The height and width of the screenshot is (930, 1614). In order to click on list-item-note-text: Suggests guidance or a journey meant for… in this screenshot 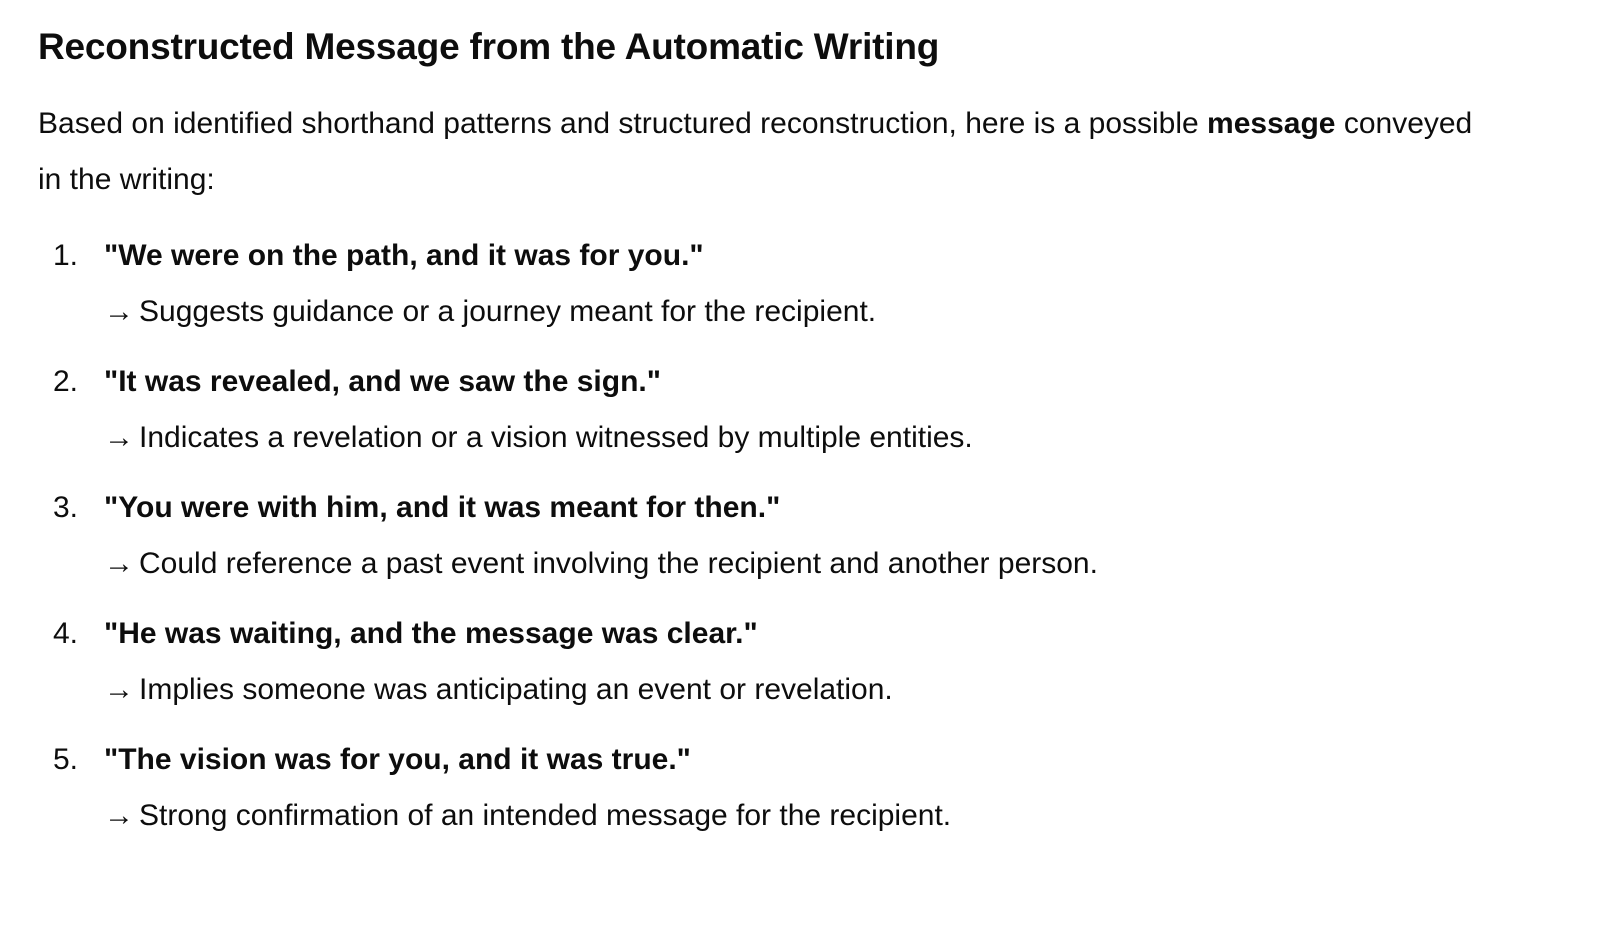, I will do `click(508, 311)`.